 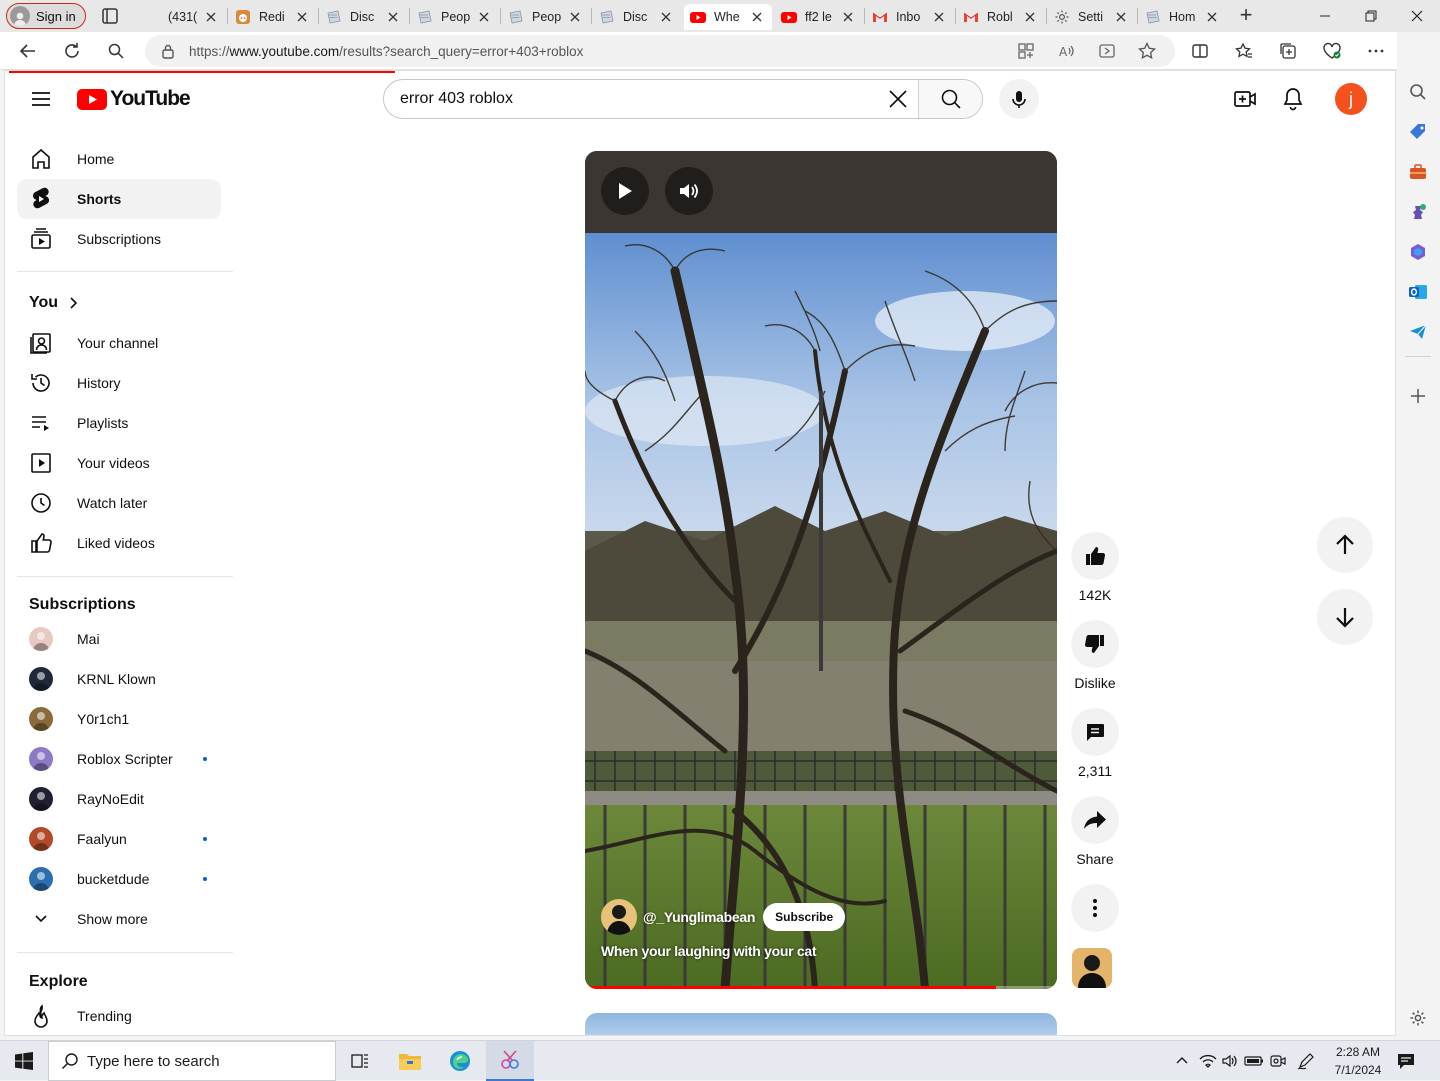 What do you see at coordinates (1418, 332) in the screenshot?
I see `send-telegram-icon` at bounding box center [1418, 332].